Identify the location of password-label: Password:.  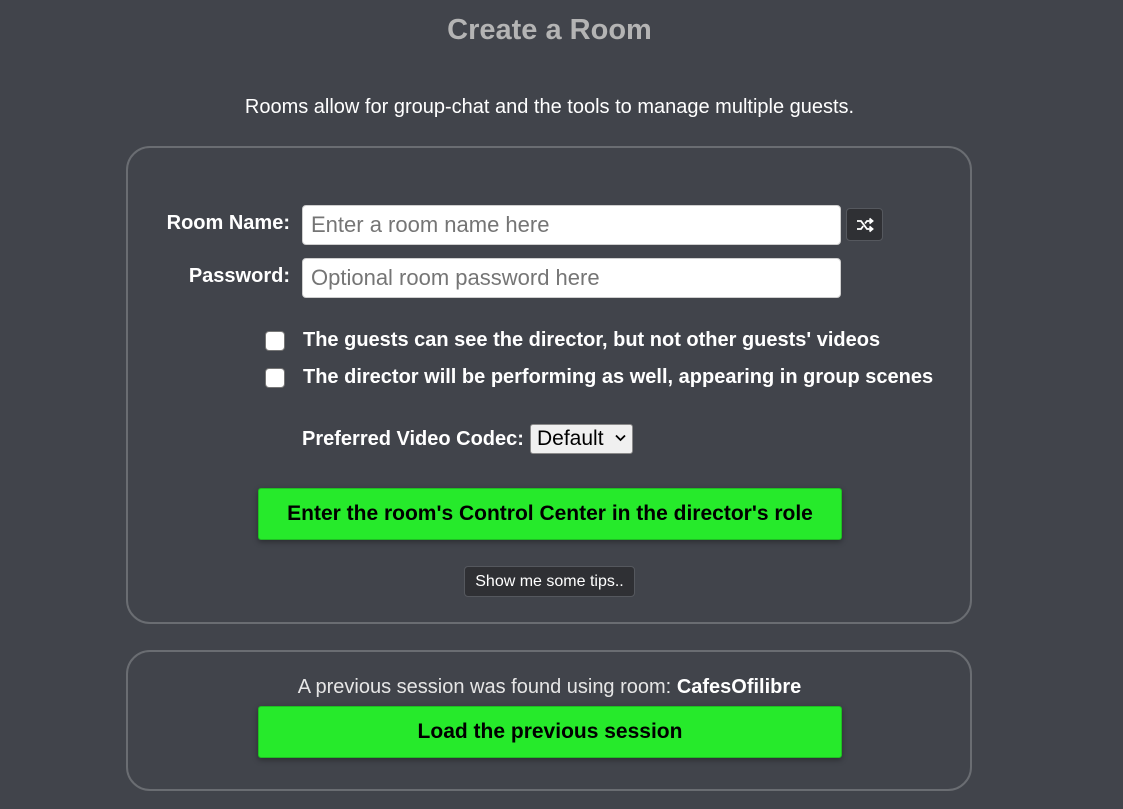
(239, 276).